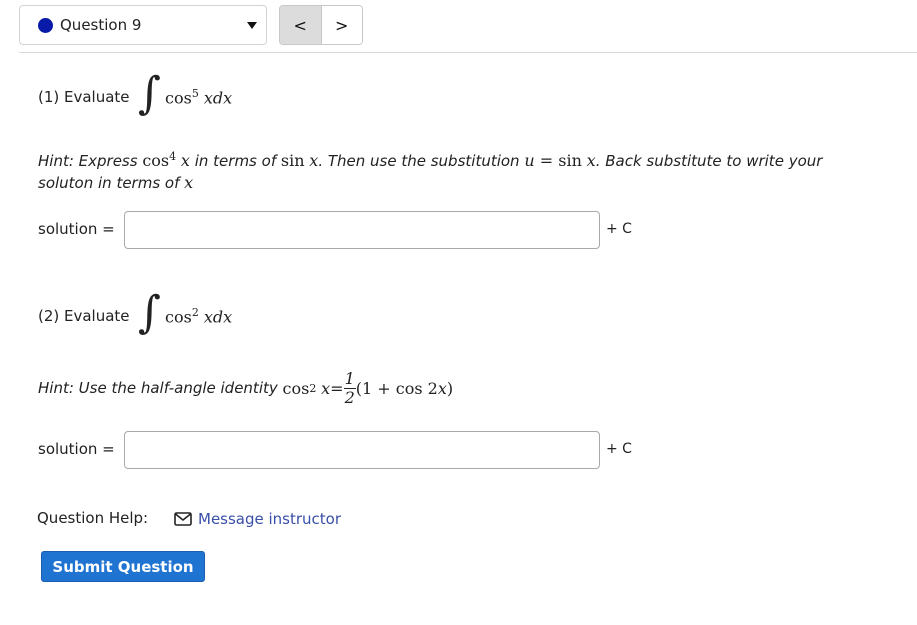 The image size is (917, 625). What do you see at coordinates (362, 230) in the screenshot?
I see `part1-solution-input` at bounding box center [362, 230].